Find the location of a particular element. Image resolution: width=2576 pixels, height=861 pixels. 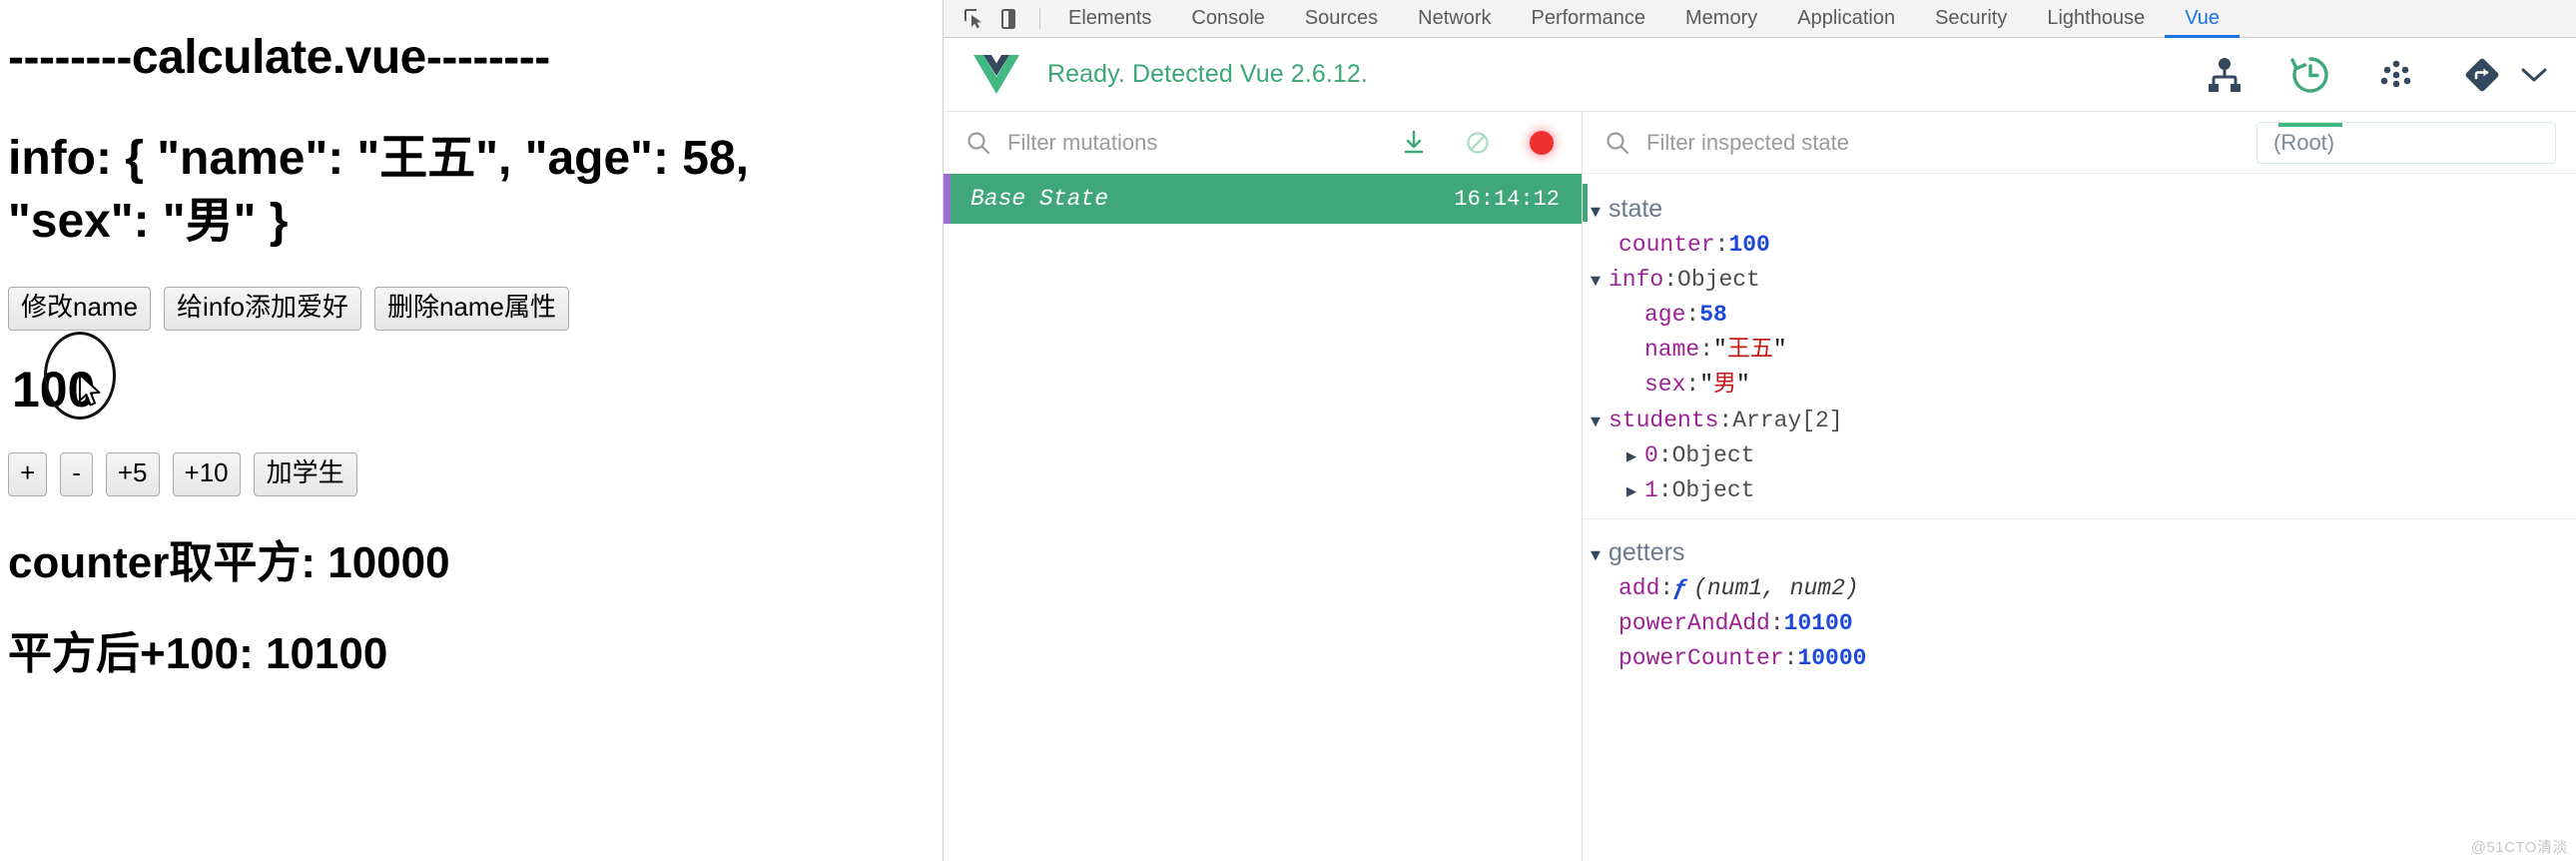

vue-devtools-header: Ready. Detected Vue 2.6.12. is located at coordinates (1760, 82).